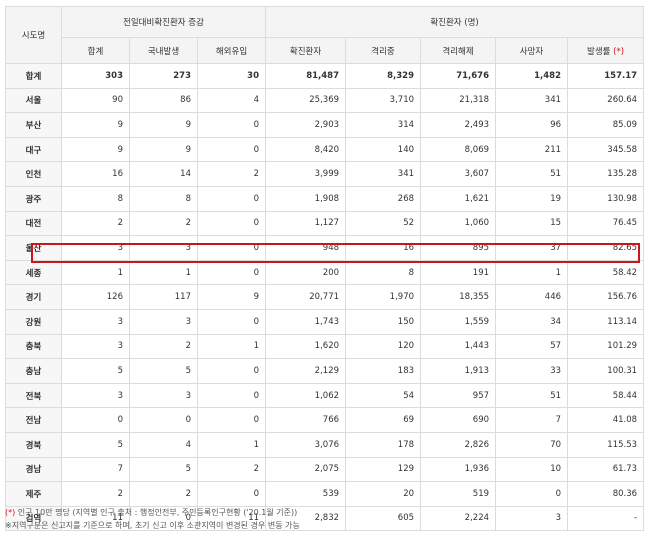 This screenshot has height=541, width=648. I want to click on region-cell: 인천, so click(33, 174).